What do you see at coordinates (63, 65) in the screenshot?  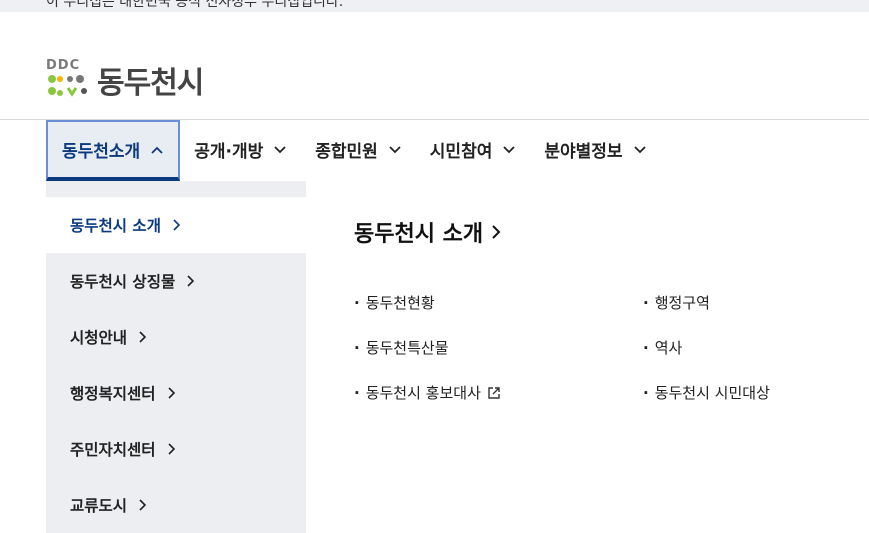 I see `logo-mark-text: DDC` at bounding box center [63, 65].